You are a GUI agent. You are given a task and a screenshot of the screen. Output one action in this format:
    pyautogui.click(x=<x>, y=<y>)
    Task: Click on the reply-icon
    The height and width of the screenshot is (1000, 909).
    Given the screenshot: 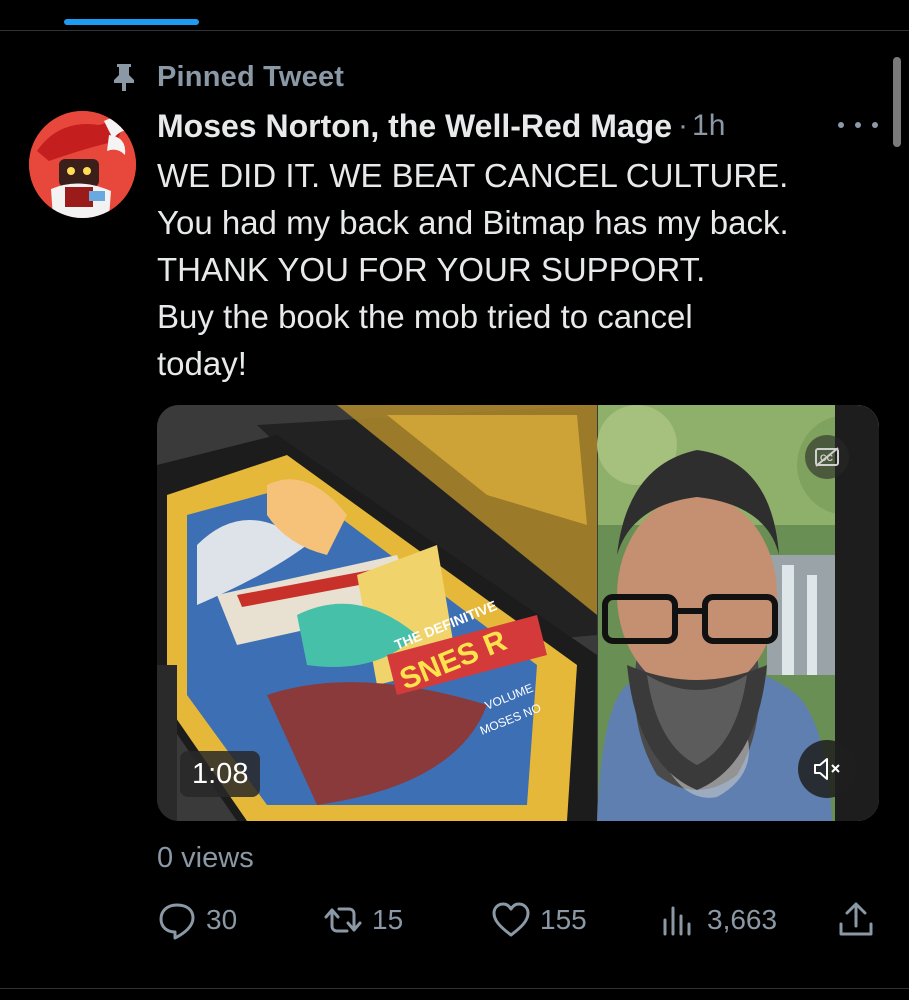 What is the action you would take?
    pyautogui.click(x=177, y=921)
    